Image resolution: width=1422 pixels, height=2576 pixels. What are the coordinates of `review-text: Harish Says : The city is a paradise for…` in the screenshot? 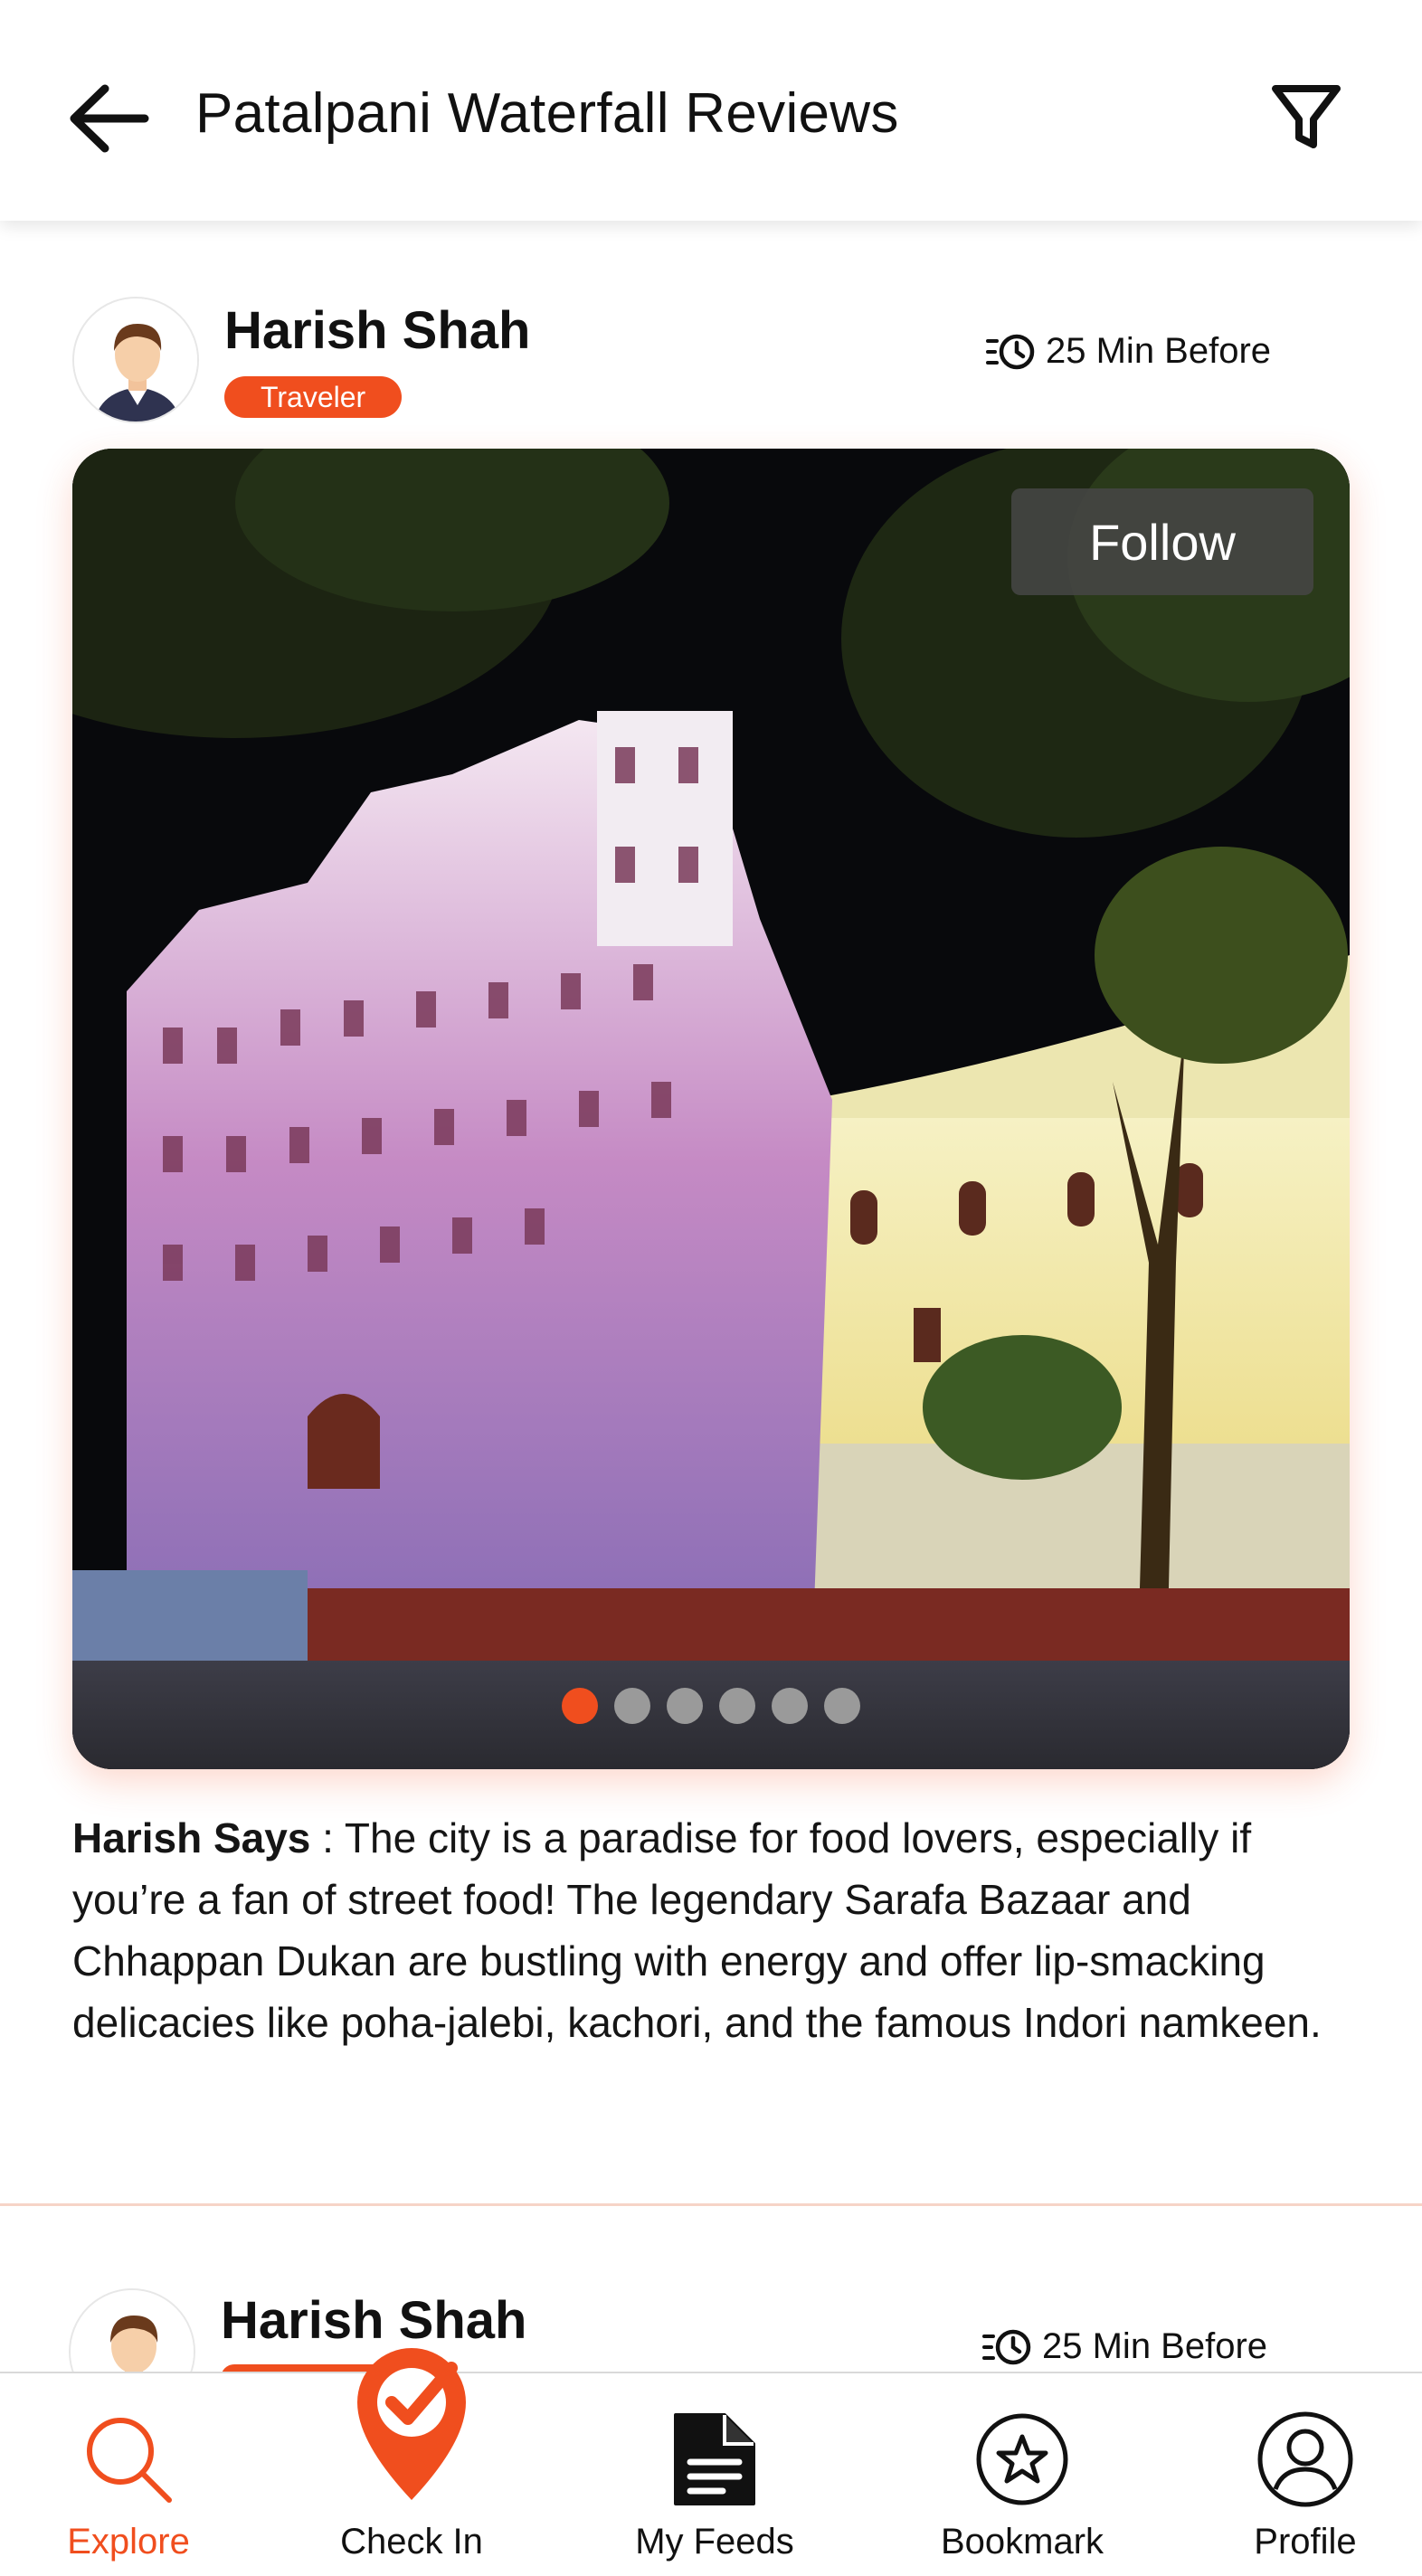 It's located at (714, 1930).